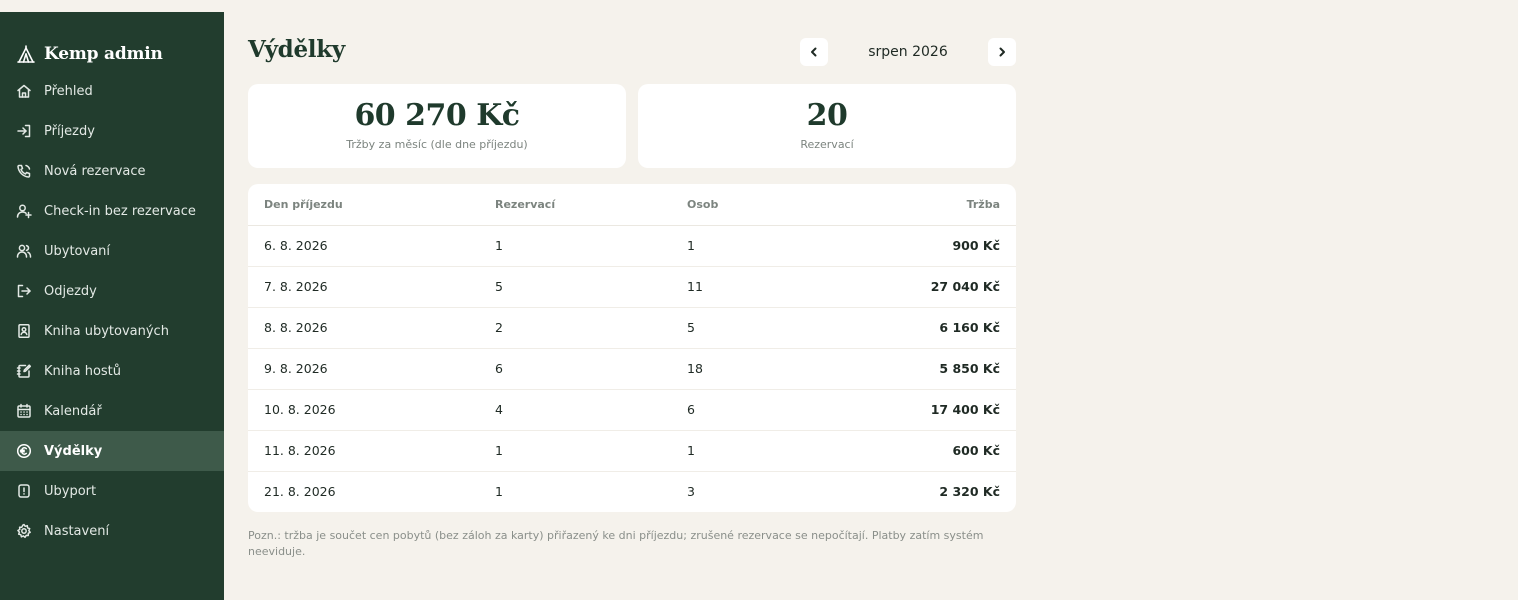 The height and width of the screenshot is (600, 1518). I want to click on sidebar-item-kniha-ubytovanych: Kniha ubytovaných, so click(112, 331).